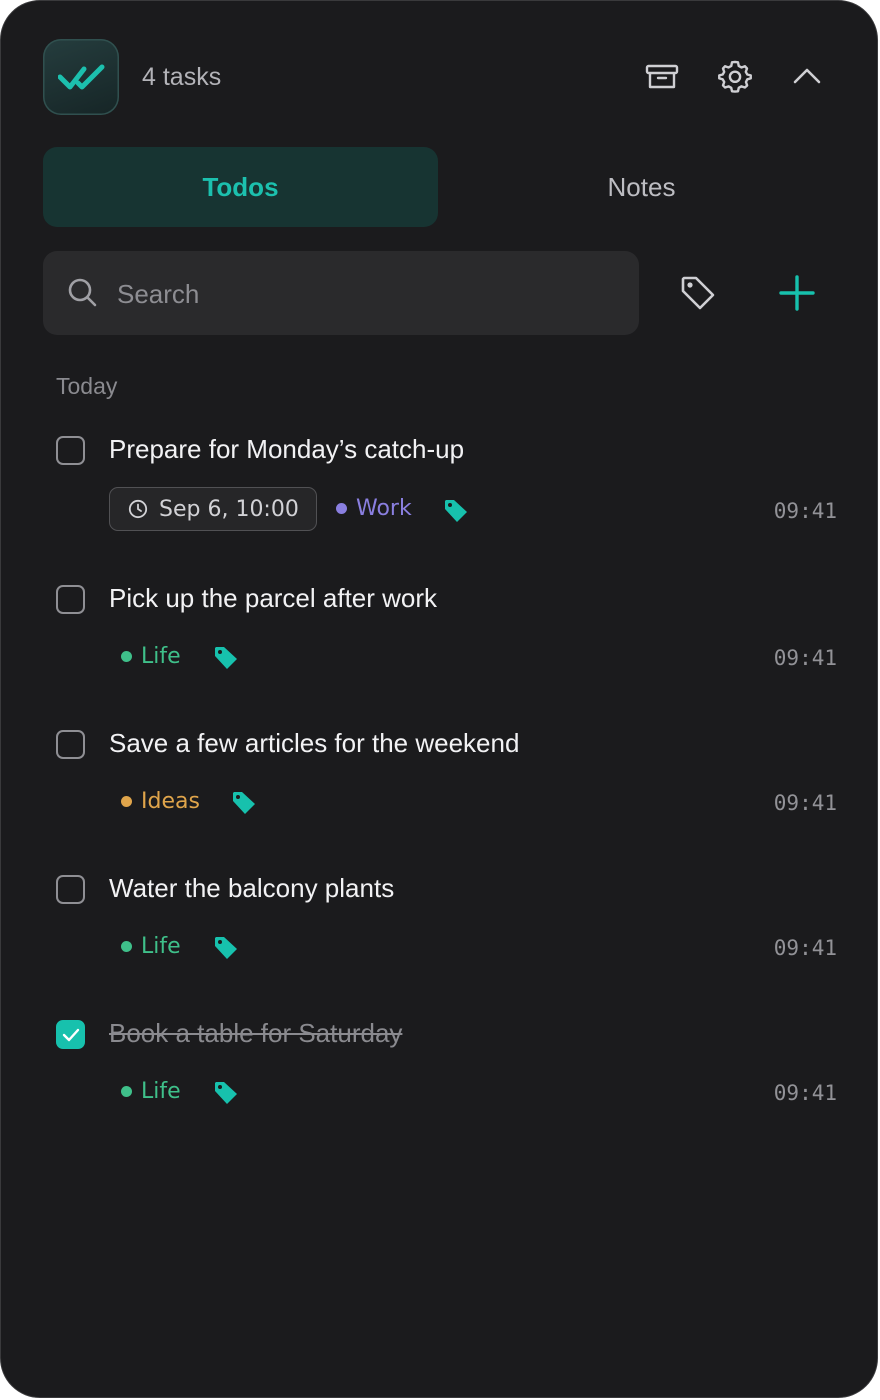 The image size is (880, 1400). I want to click on search-icon, so click(82, 292).